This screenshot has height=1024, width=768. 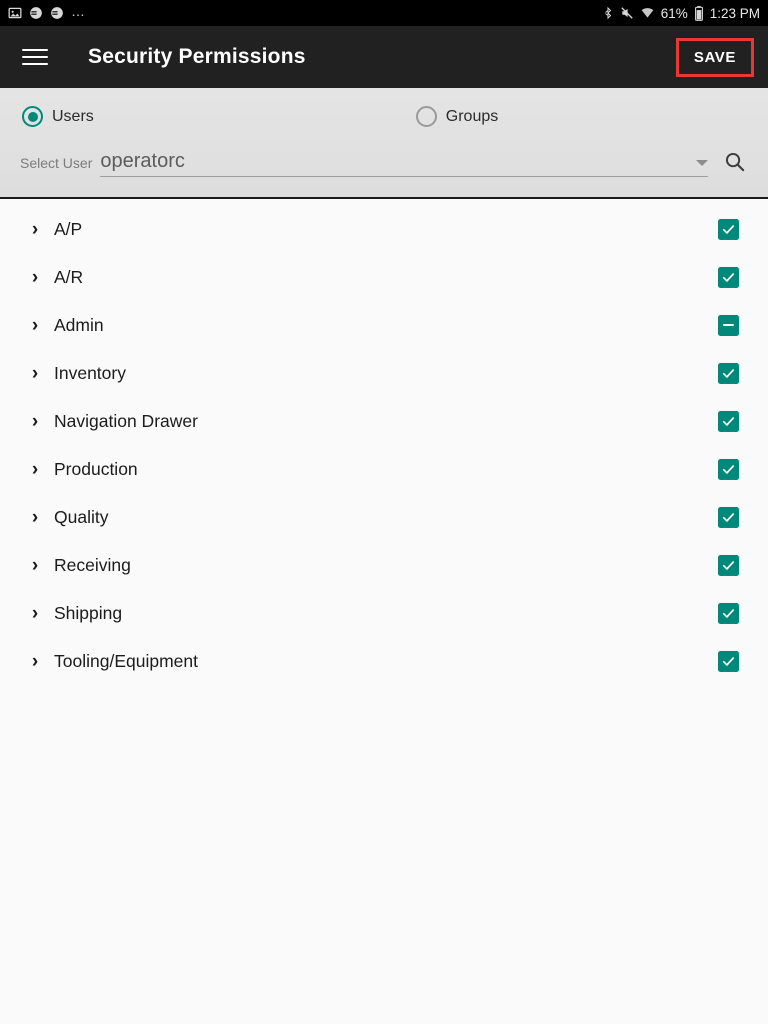 What do you see at coordinates (68, 228) in the screenshot?
I see `permission-row-label: A/P` at bounding box center [68, 228].